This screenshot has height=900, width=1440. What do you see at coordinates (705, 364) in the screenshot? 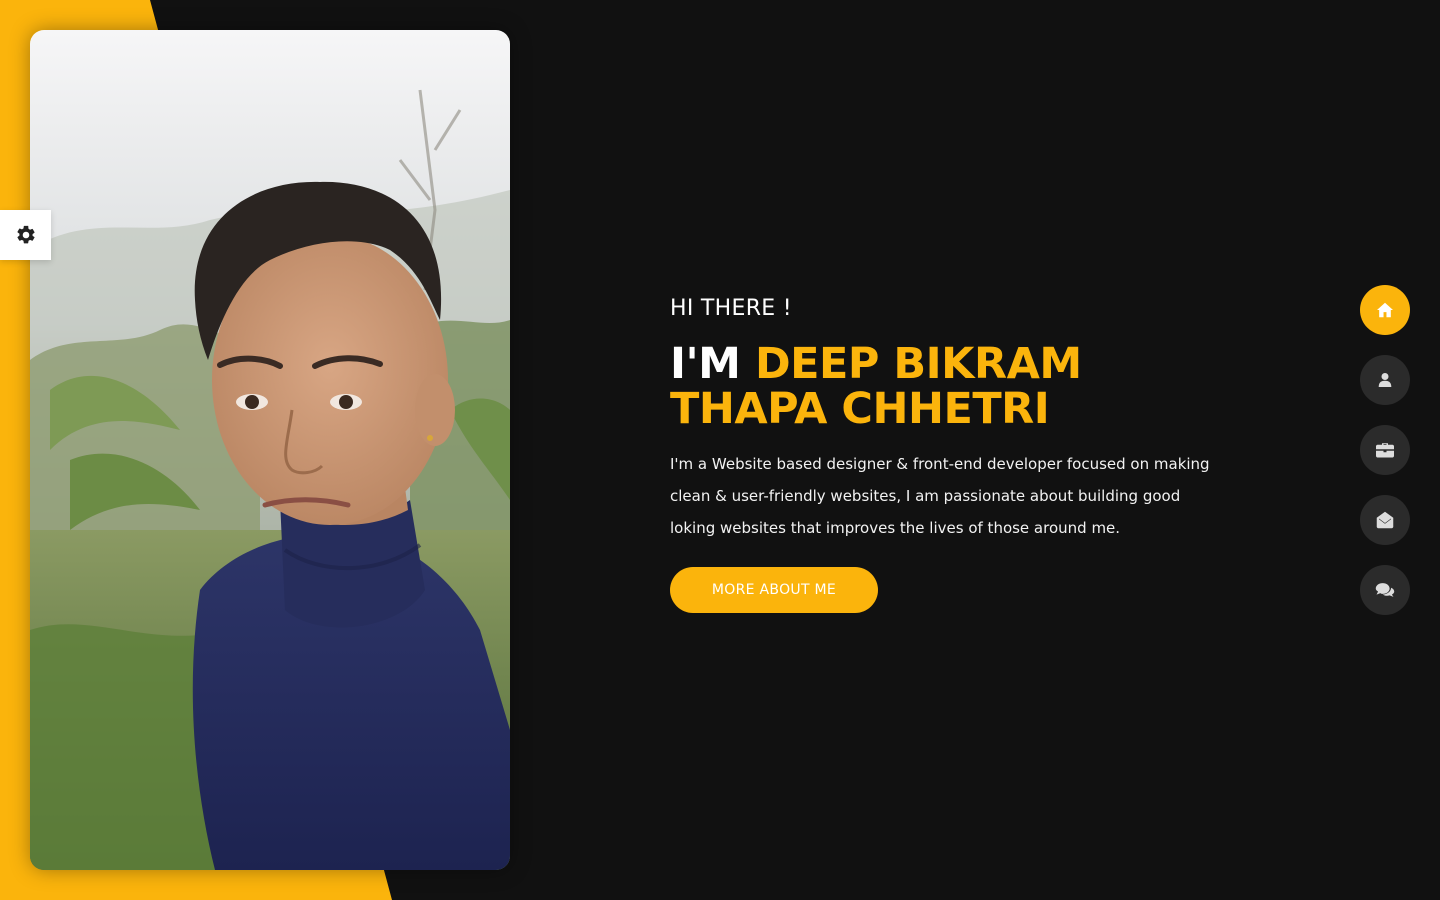
I see `name-prefix: I'M` at bounding box center [705, 364].